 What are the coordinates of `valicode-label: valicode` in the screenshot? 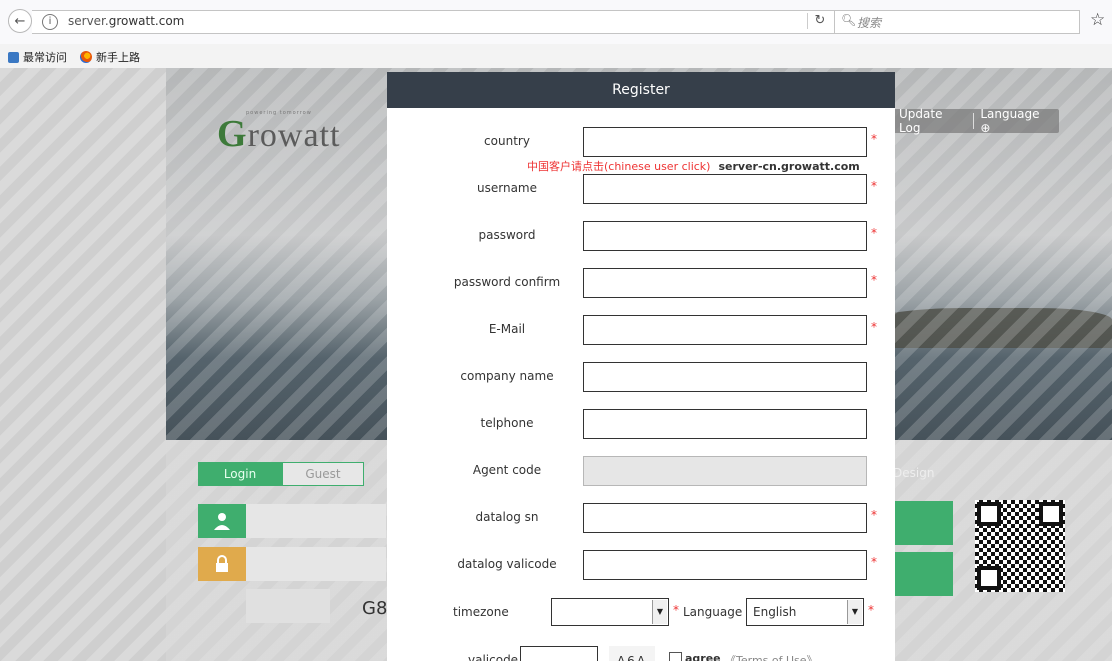 It's located at (493, 657).